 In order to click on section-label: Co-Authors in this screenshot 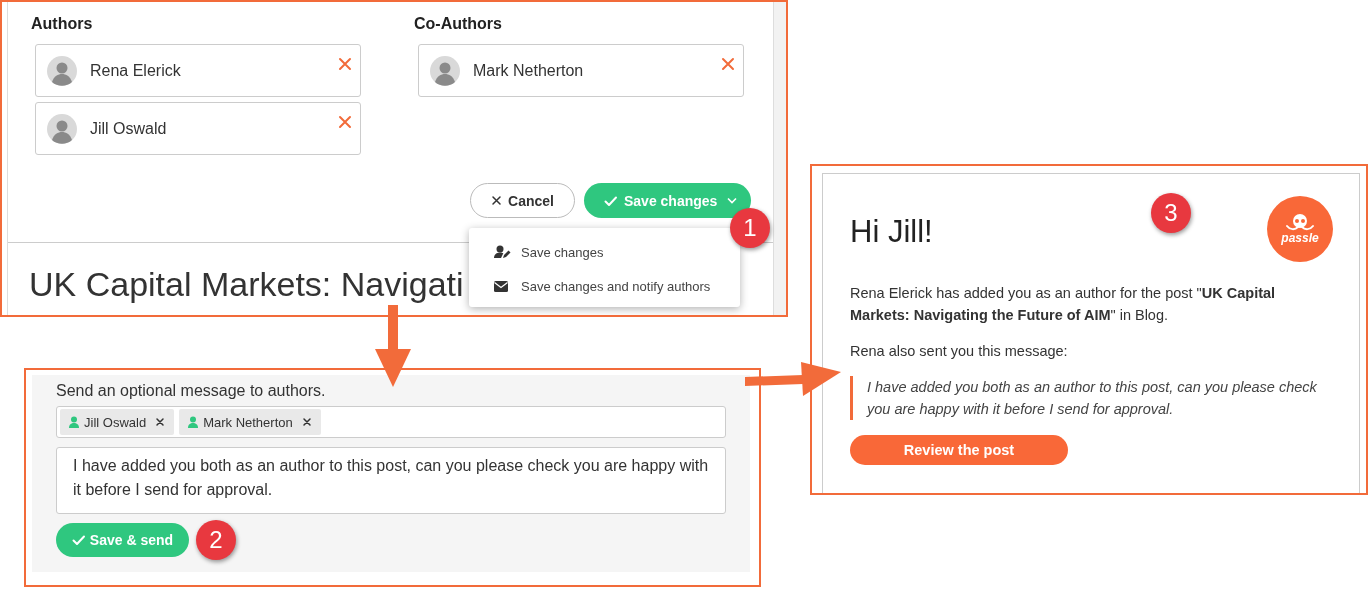, I will do `click(458, 24)`.